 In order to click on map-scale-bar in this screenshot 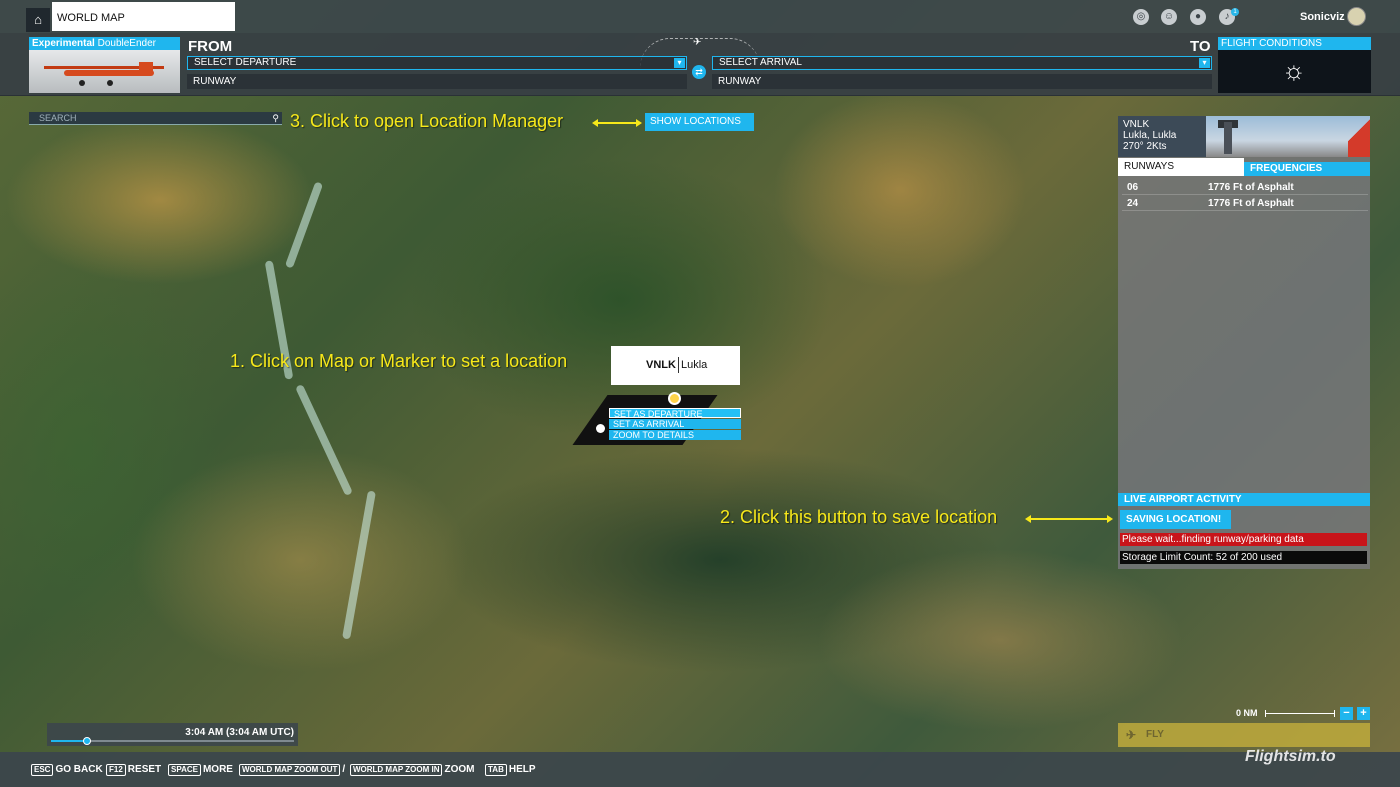, I will do `click(1300, 713)`.